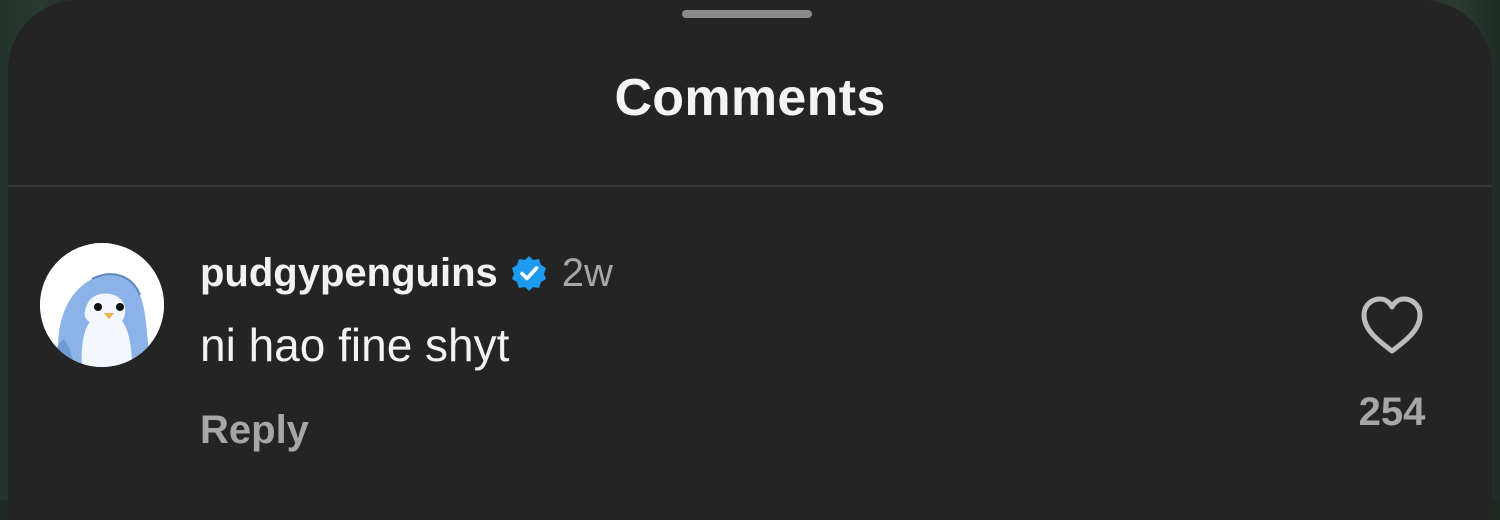 This screenshot has width=1500, height=520. I want to click on comment-header: pudgypenguins 2w, so click(406, 273).